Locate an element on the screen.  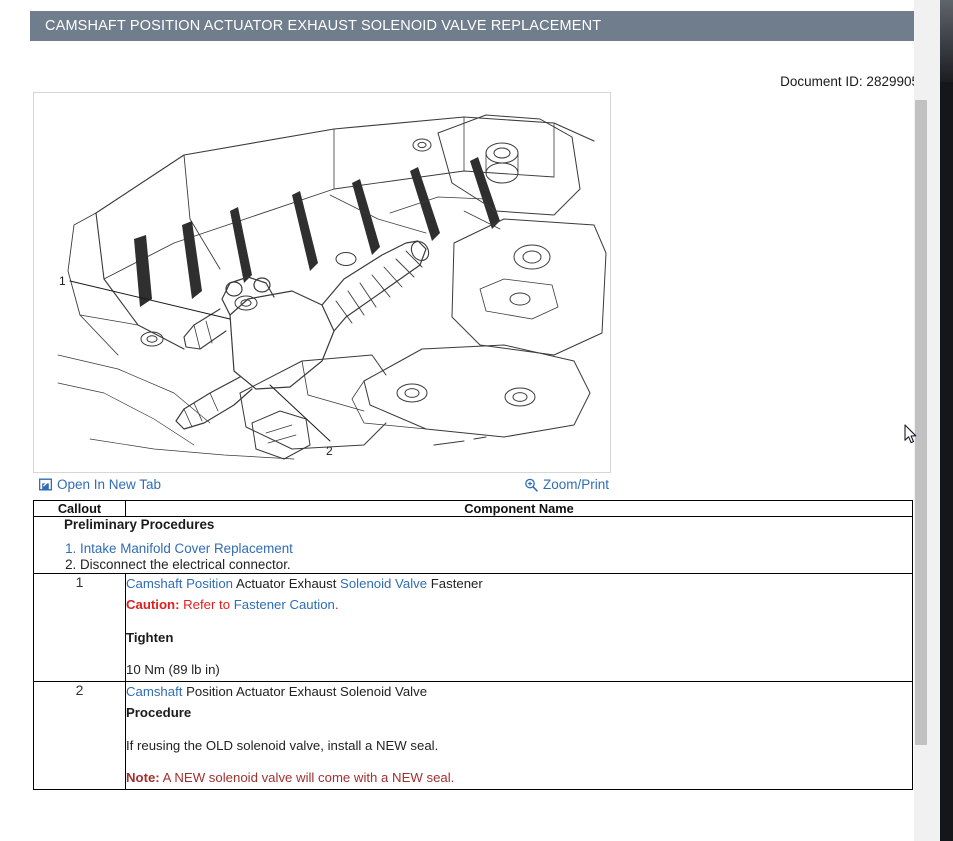
column-header-component-name: Component Name is located at coordinates (519, 508).